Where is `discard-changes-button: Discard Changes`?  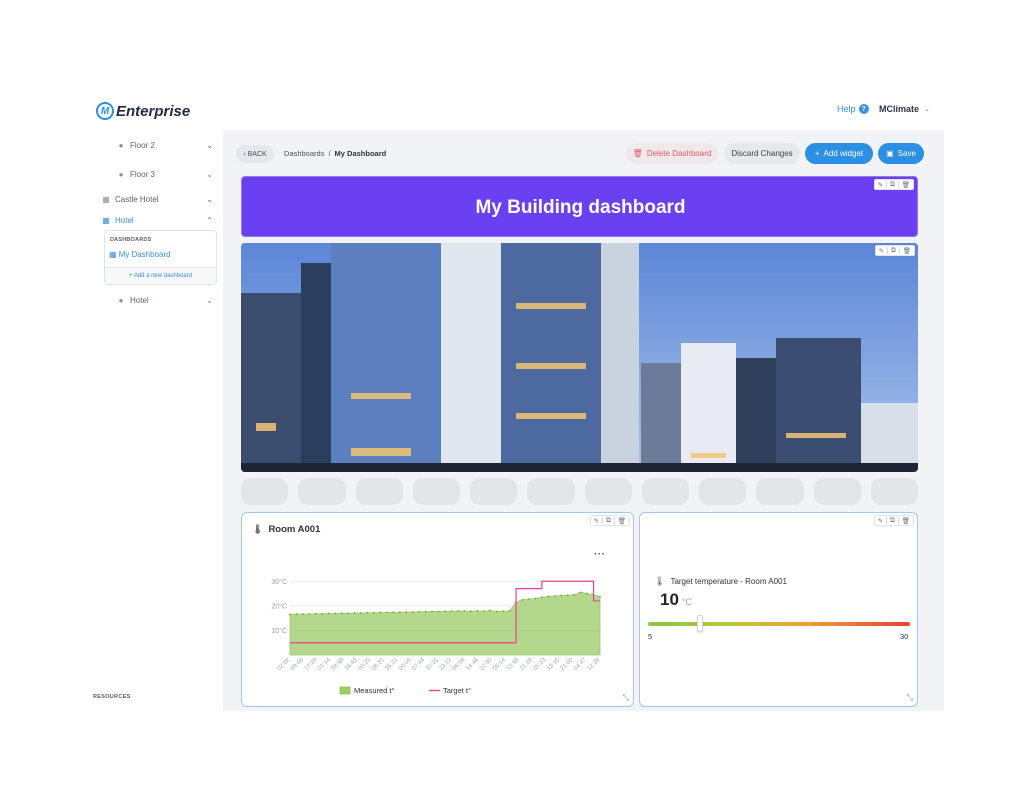
discard-changes-button: Discard Changes is located at coordinates (762, 153).